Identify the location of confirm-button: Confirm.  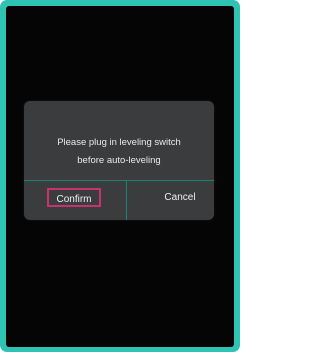
(74, 197).